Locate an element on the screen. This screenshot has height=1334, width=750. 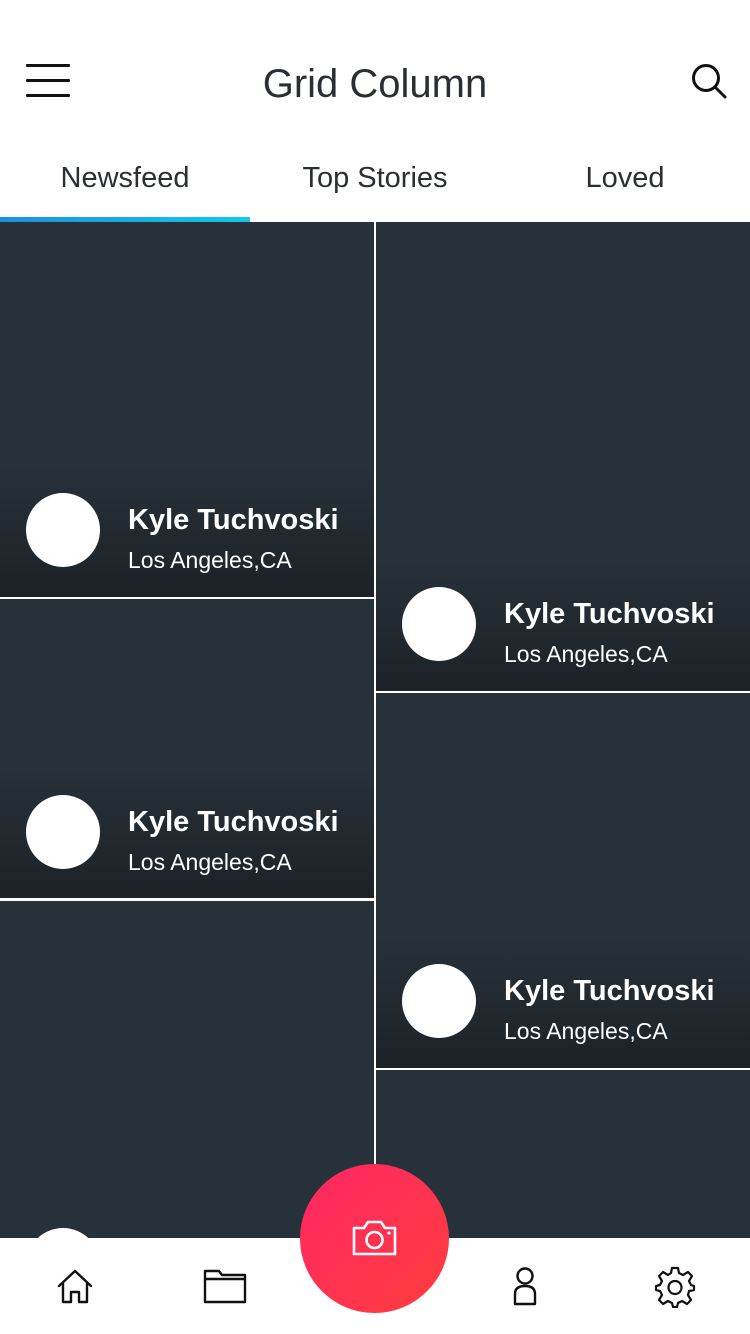
page-title: Grid Column is located at coordinates (375, 84).